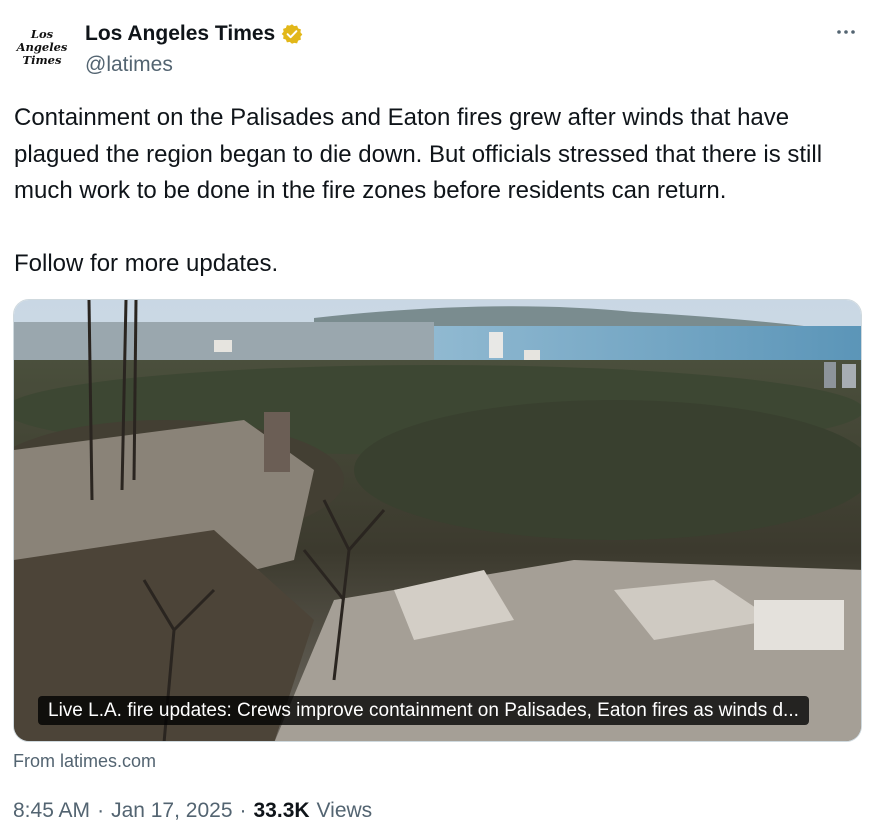  I want to click on avatar: Los Angeles Times, so click(42, 47).